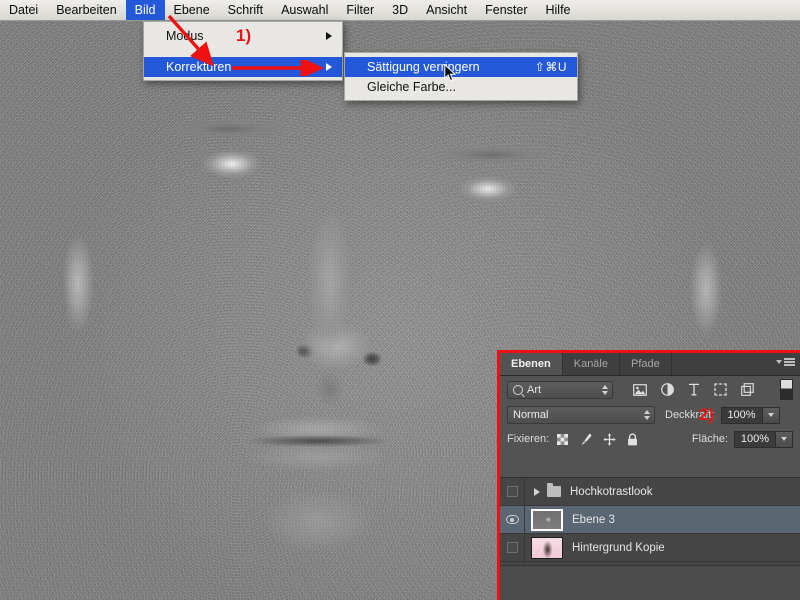  I want to click on menu-item-ebene: Ebene, so click(192, 10).